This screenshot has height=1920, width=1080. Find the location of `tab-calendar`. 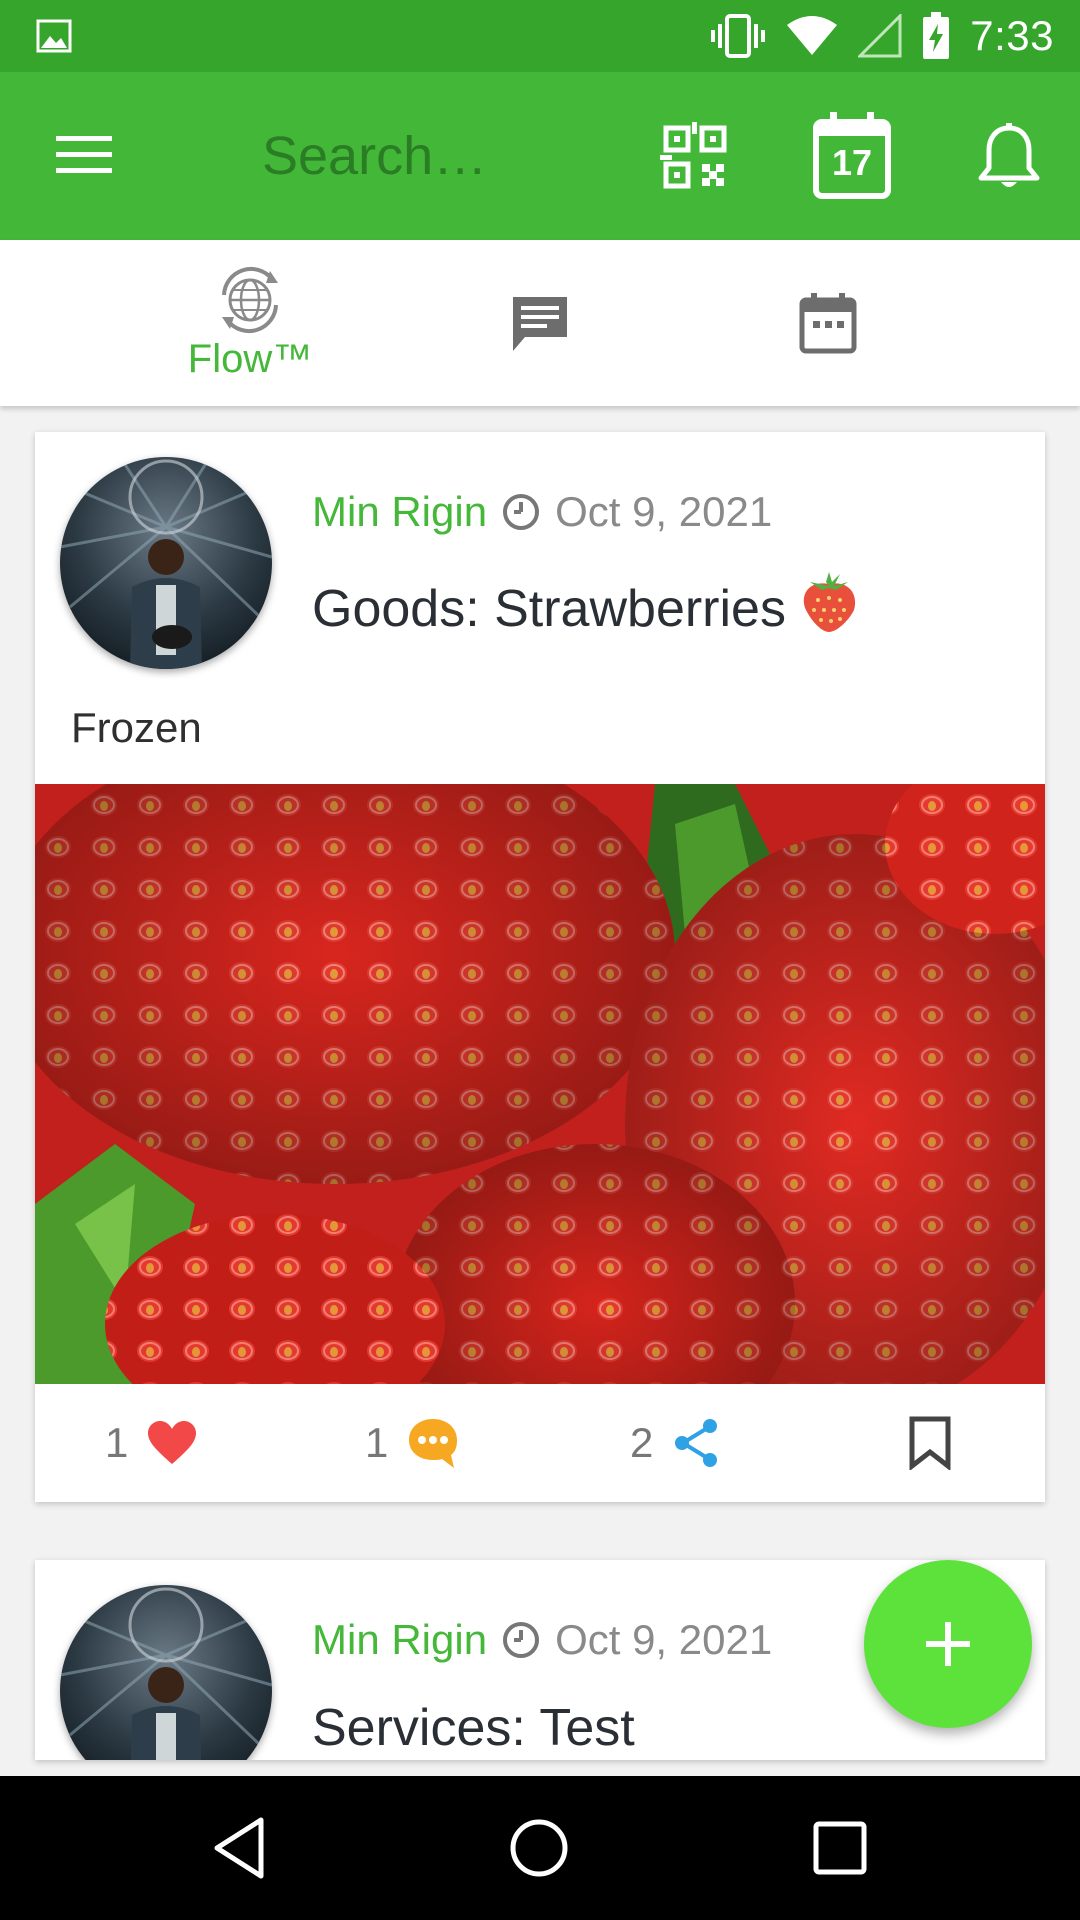

tab-calendar is located at coordinates (828, 323).